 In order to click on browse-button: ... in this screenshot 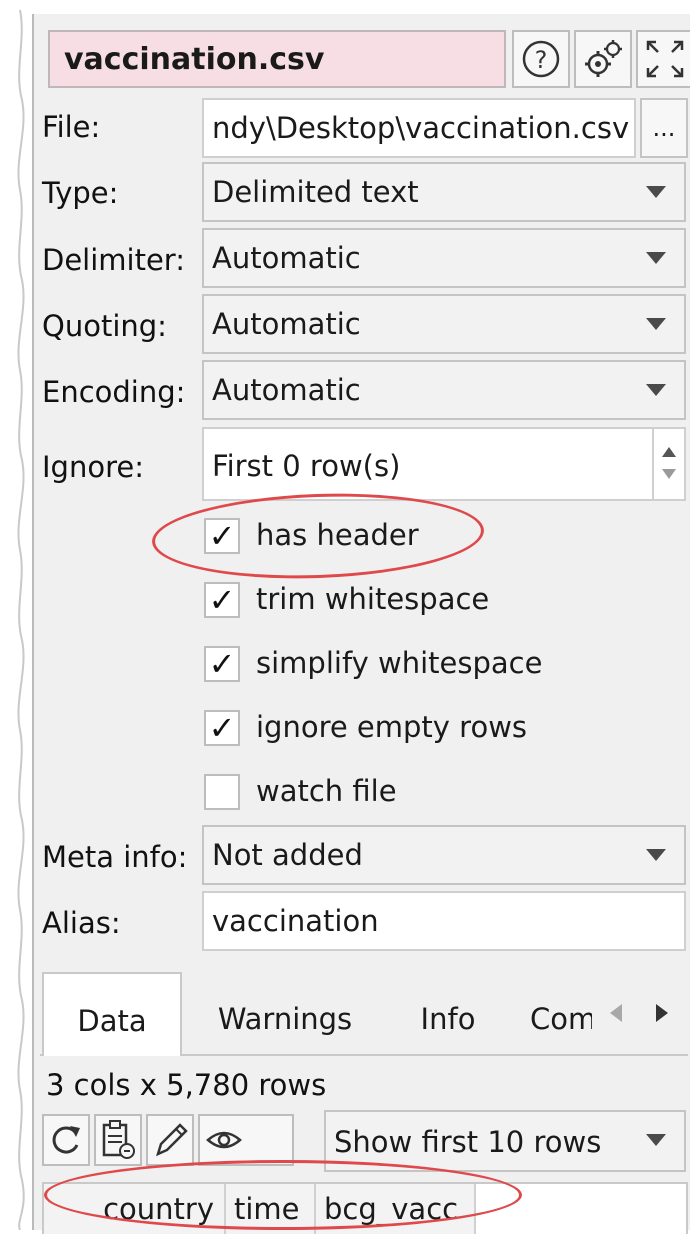, I will do `click(664, 128)`.